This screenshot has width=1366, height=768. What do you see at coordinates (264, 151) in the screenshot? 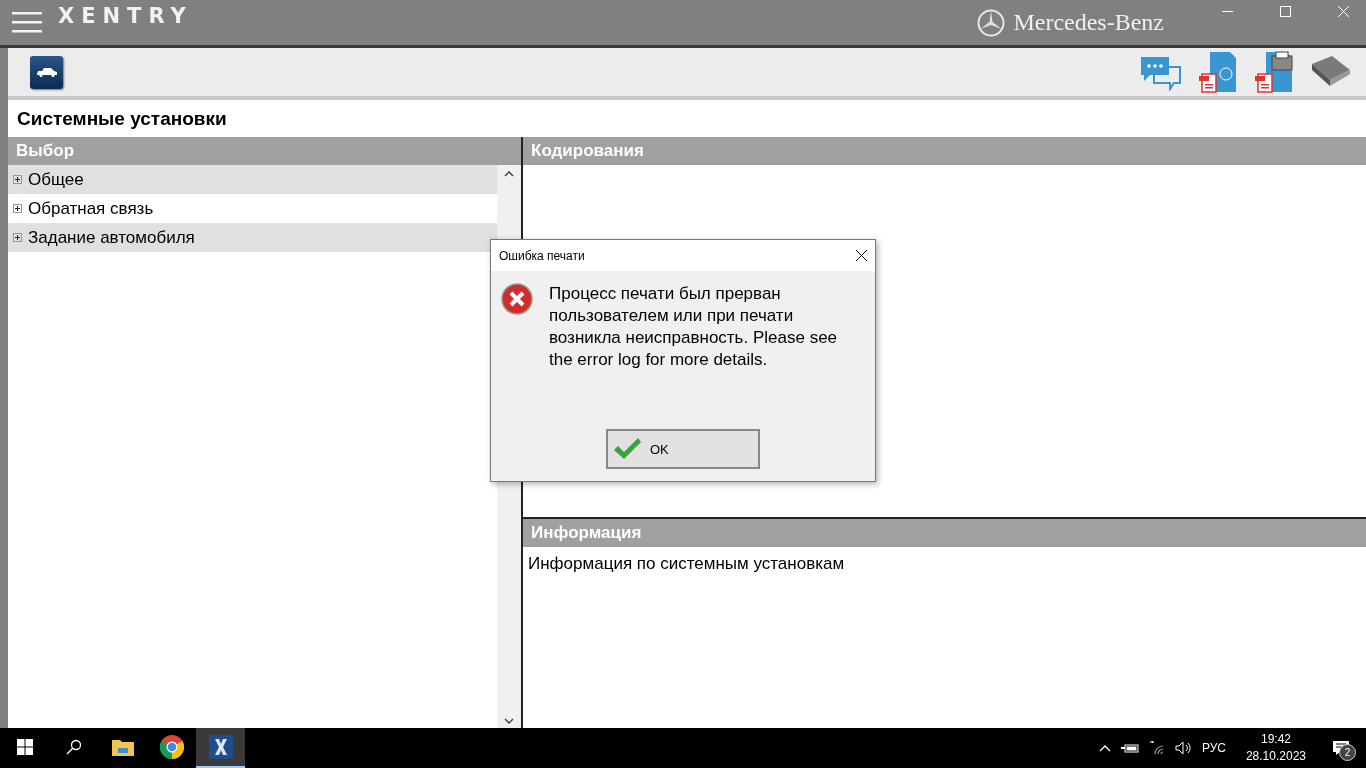
I see `panel-header: Выбор` at bounding box center [264, 151].